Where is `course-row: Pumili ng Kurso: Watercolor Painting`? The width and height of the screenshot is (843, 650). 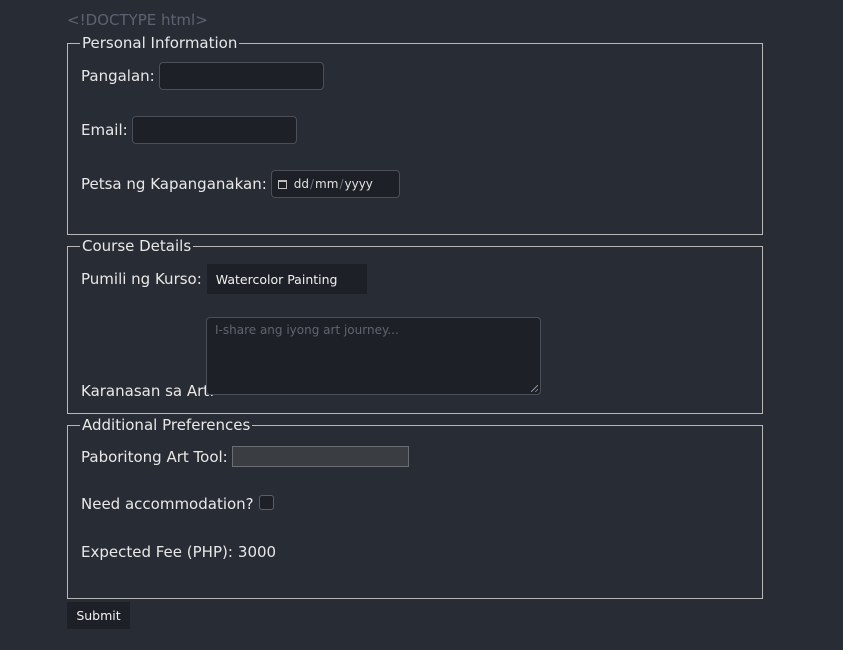
course-row: Pumili ng Kurso: Watercolor Painting is located at coordinates (224, 279).